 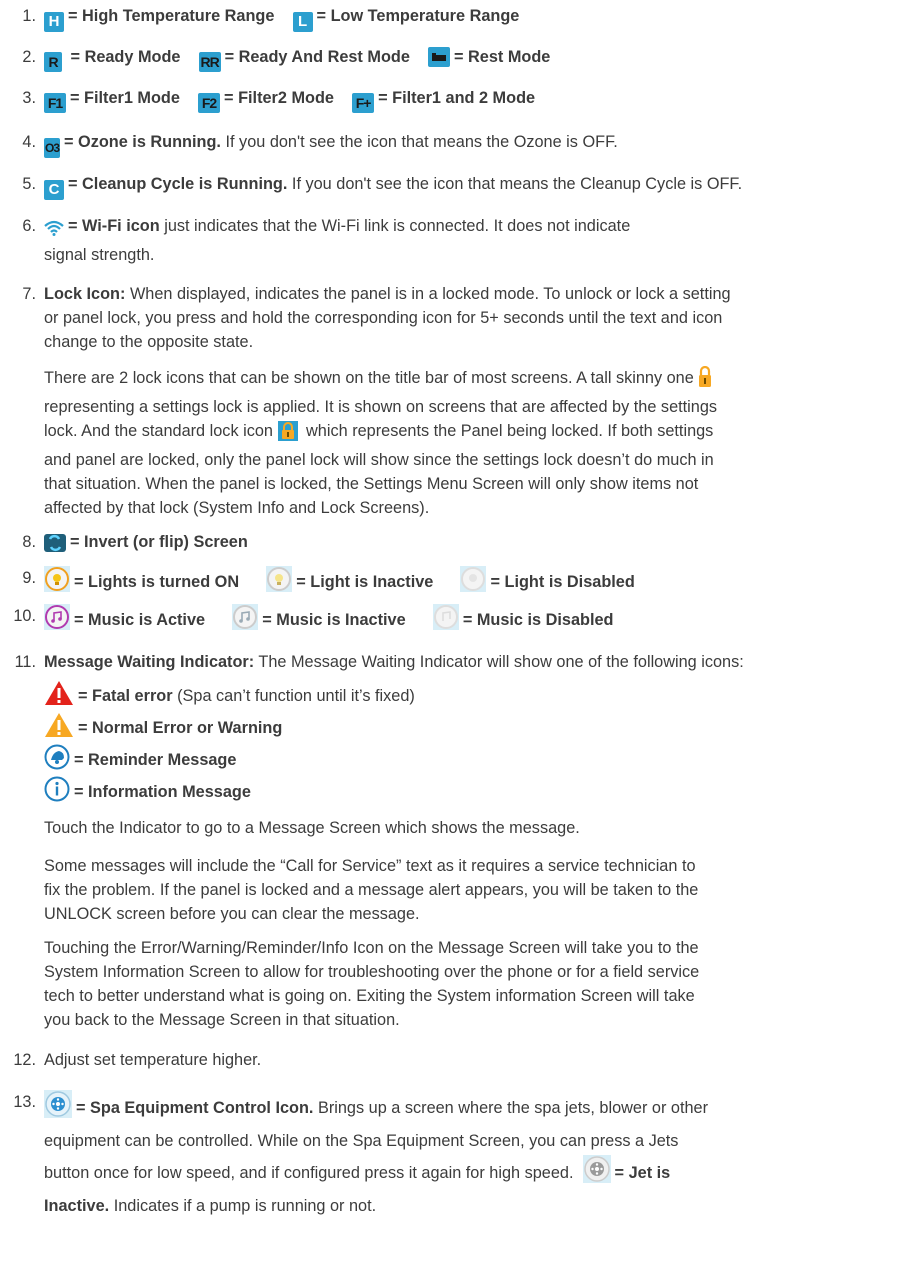 What do you see at coordinates (57, 792) in the screenshot?
I see `information-icon` at bounding box center [57, 792].